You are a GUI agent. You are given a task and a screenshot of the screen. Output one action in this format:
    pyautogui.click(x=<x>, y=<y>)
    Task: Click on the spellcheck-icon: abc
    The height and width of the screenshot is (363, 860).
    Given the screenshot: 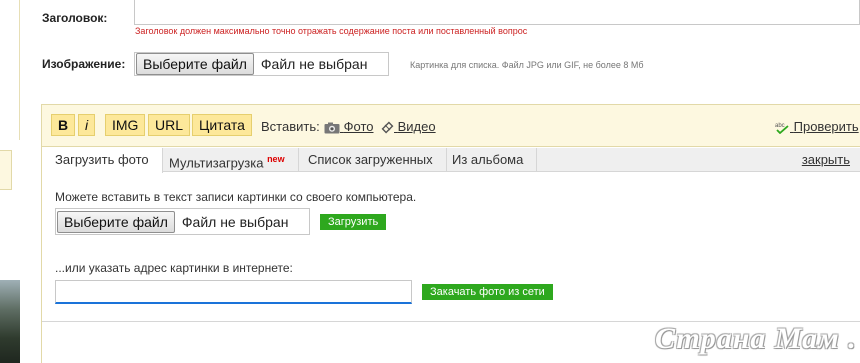 What is the action you would take?
    pyautogui.click(x=782, y=129)
    